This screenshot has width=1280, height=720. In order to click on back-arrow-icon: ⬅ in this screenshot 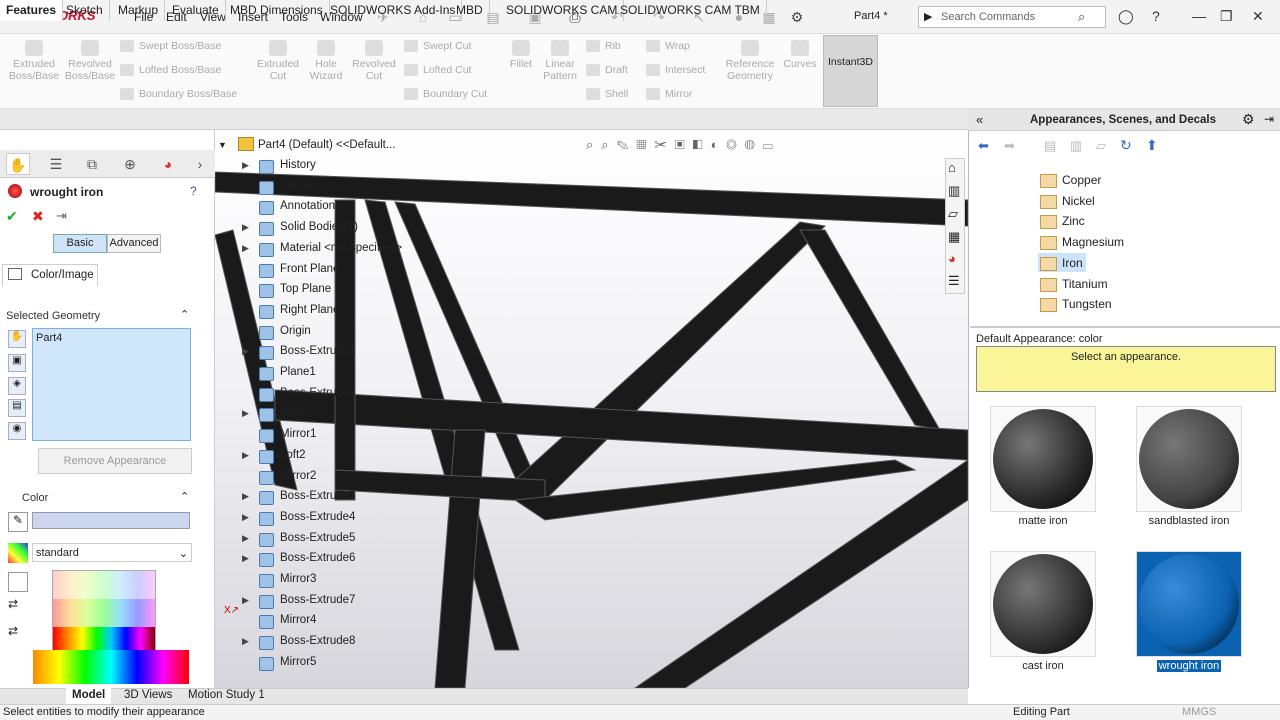, I will do `click(983, 146)`.